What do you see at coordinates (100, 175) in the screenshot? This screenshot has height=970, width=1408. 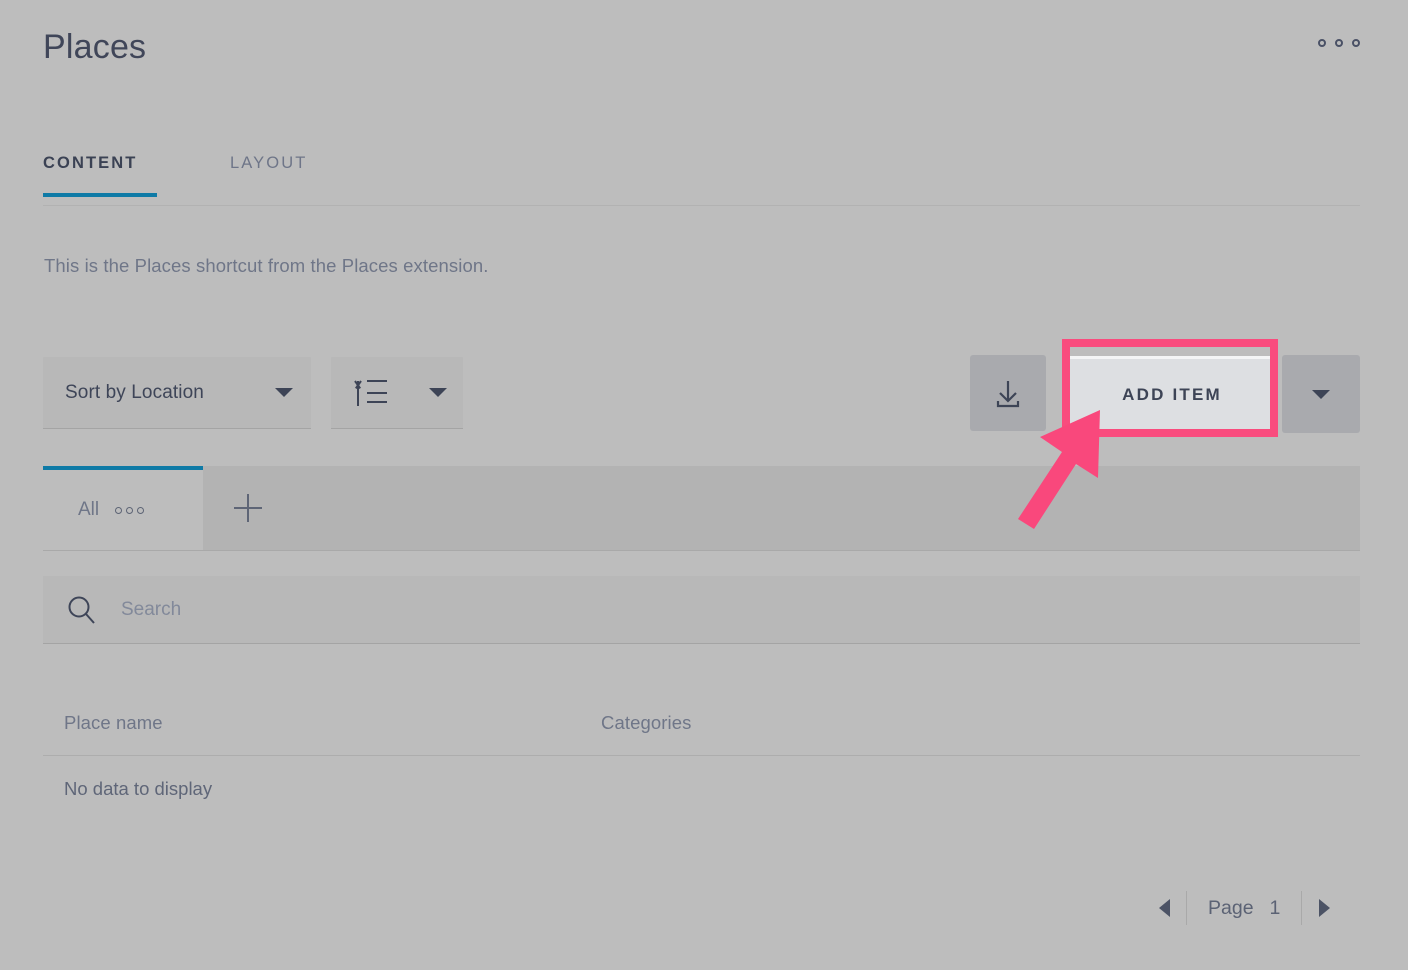 I see `tab-content: CONTENT` at bounding box center [100, 175].